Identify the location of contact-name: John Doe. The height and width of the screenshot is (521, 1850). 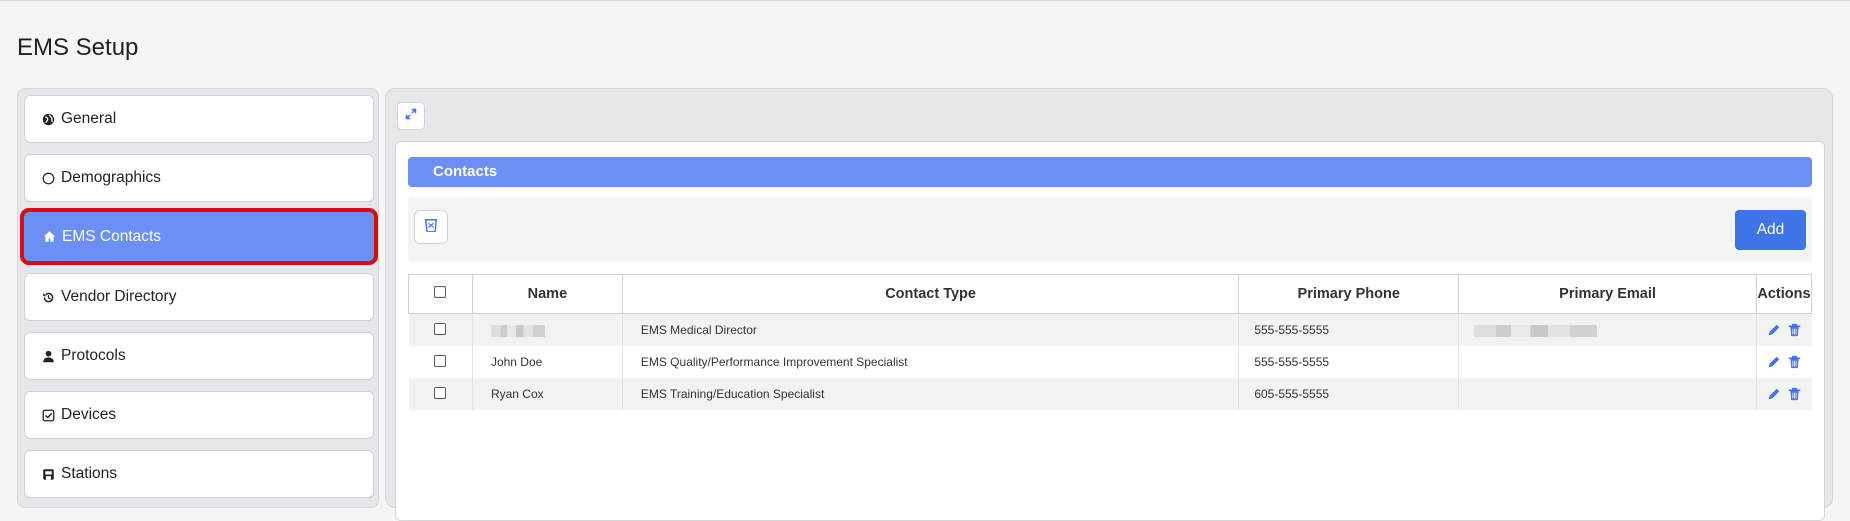
(547, 362).